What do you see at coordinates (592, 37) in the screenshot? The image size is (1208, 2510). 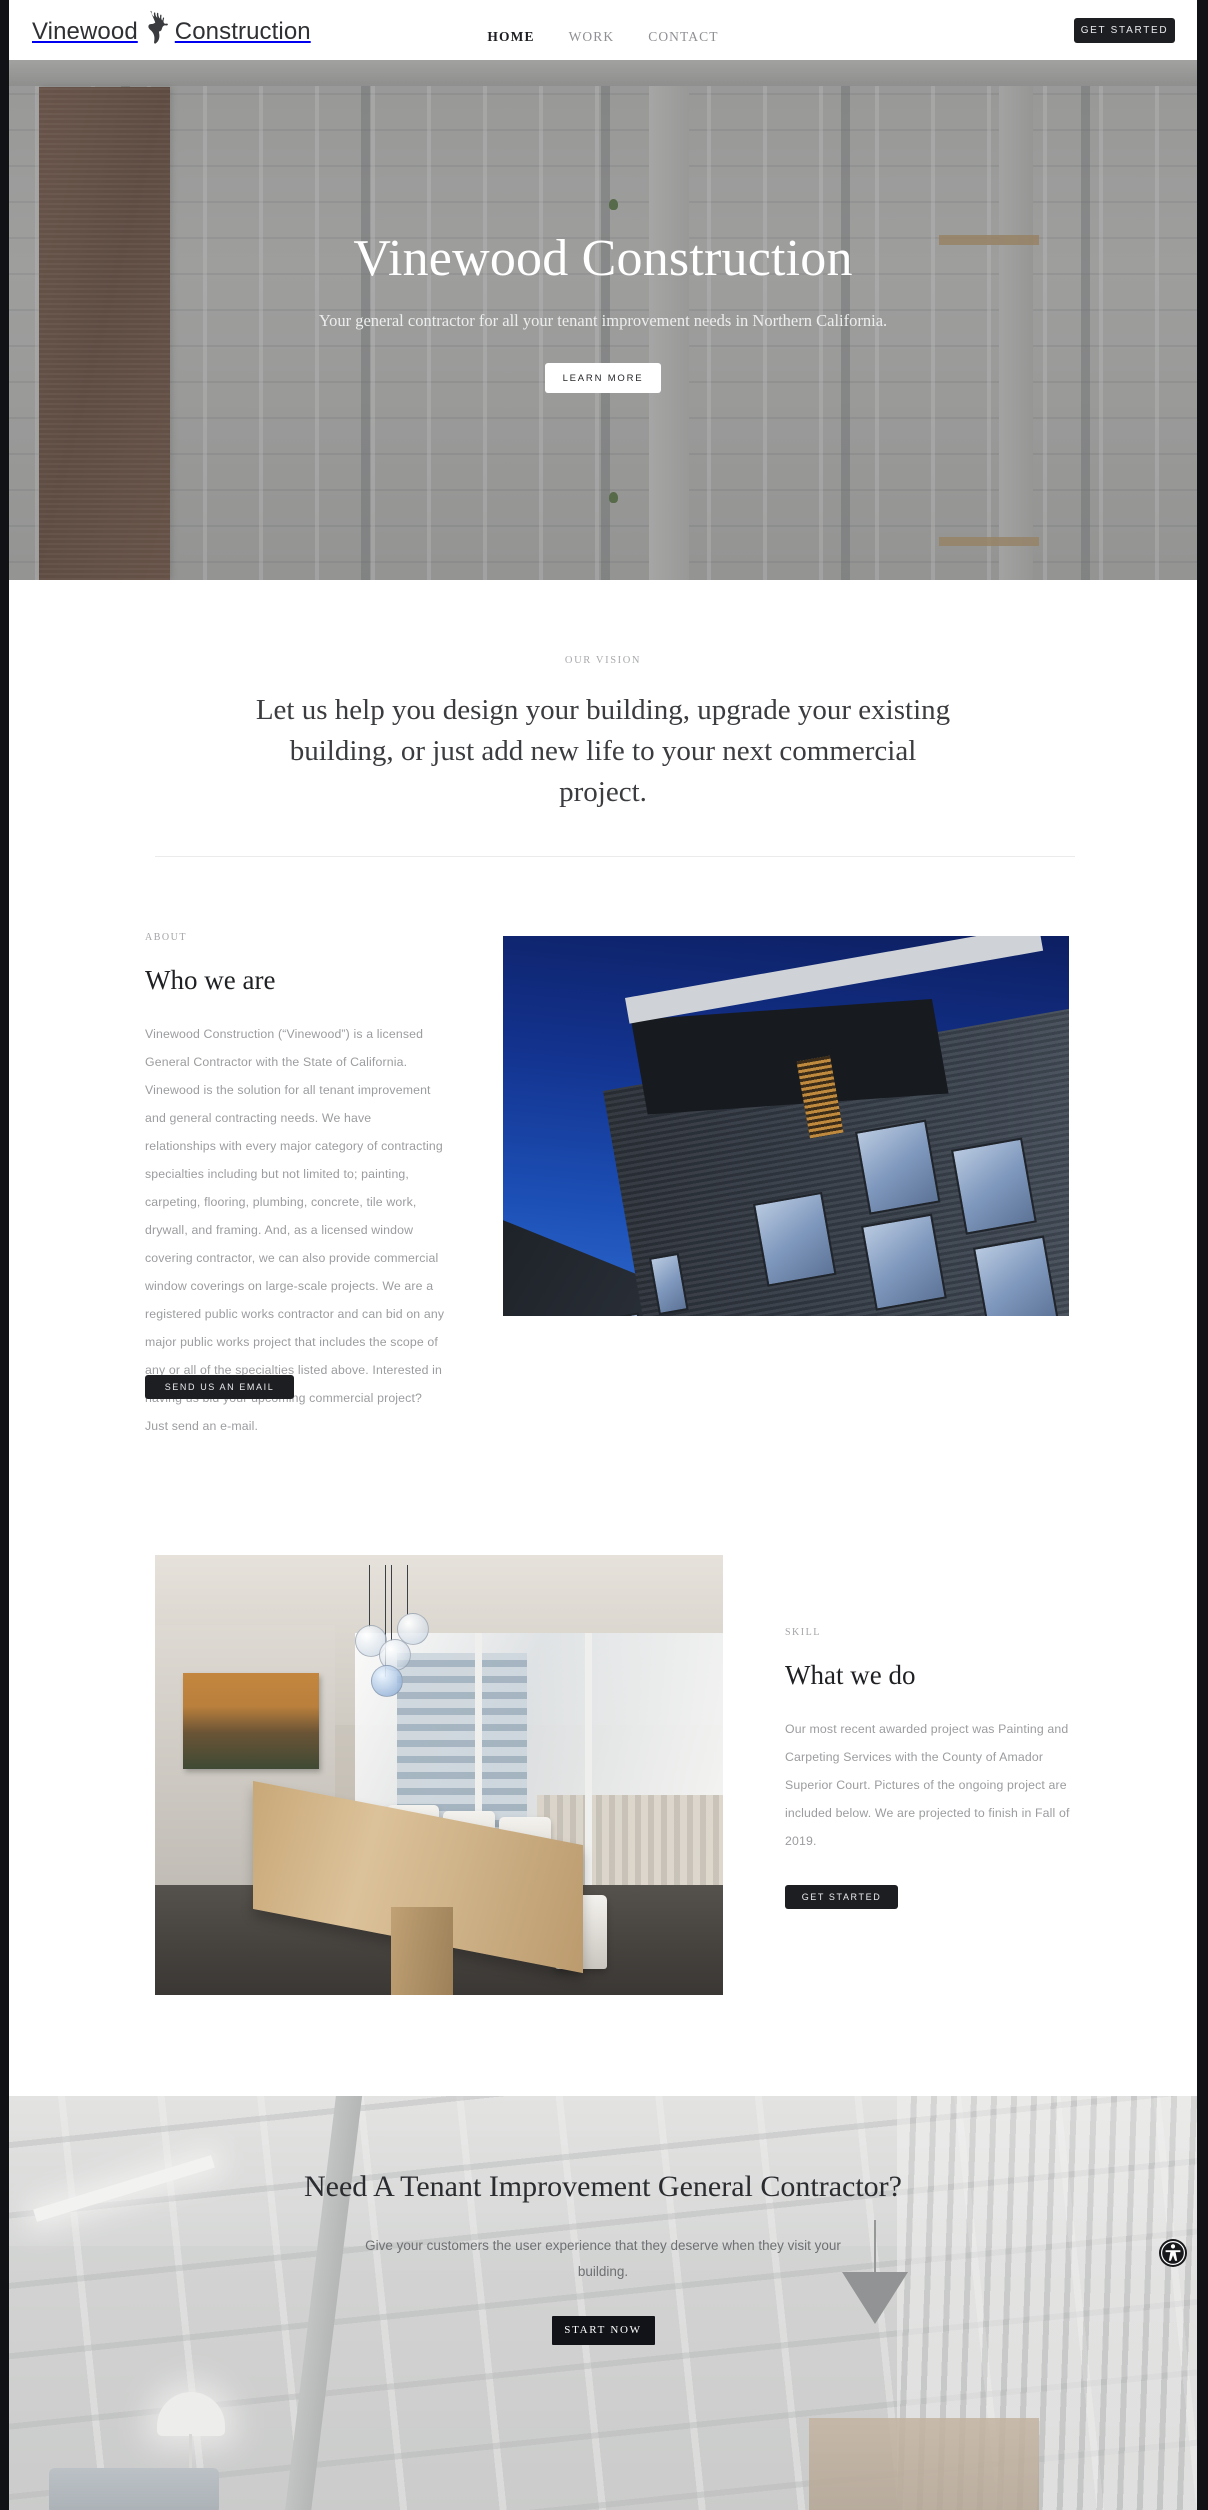 I see `nav-item-work: WORK` at bounding box center [592, 37].